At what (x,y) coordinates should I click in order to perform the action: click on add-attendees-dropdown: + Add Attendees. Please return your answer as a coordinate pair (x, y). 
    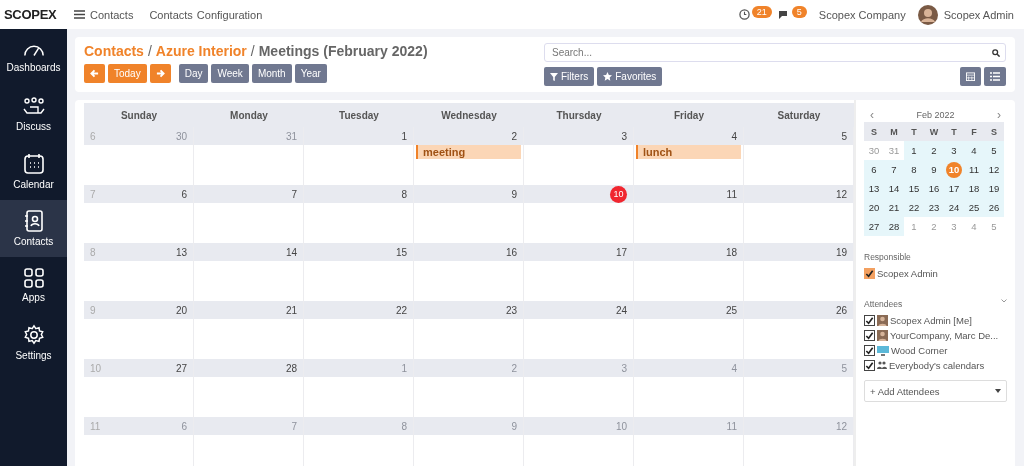
    Looking at the image, I should click on (935, 391).